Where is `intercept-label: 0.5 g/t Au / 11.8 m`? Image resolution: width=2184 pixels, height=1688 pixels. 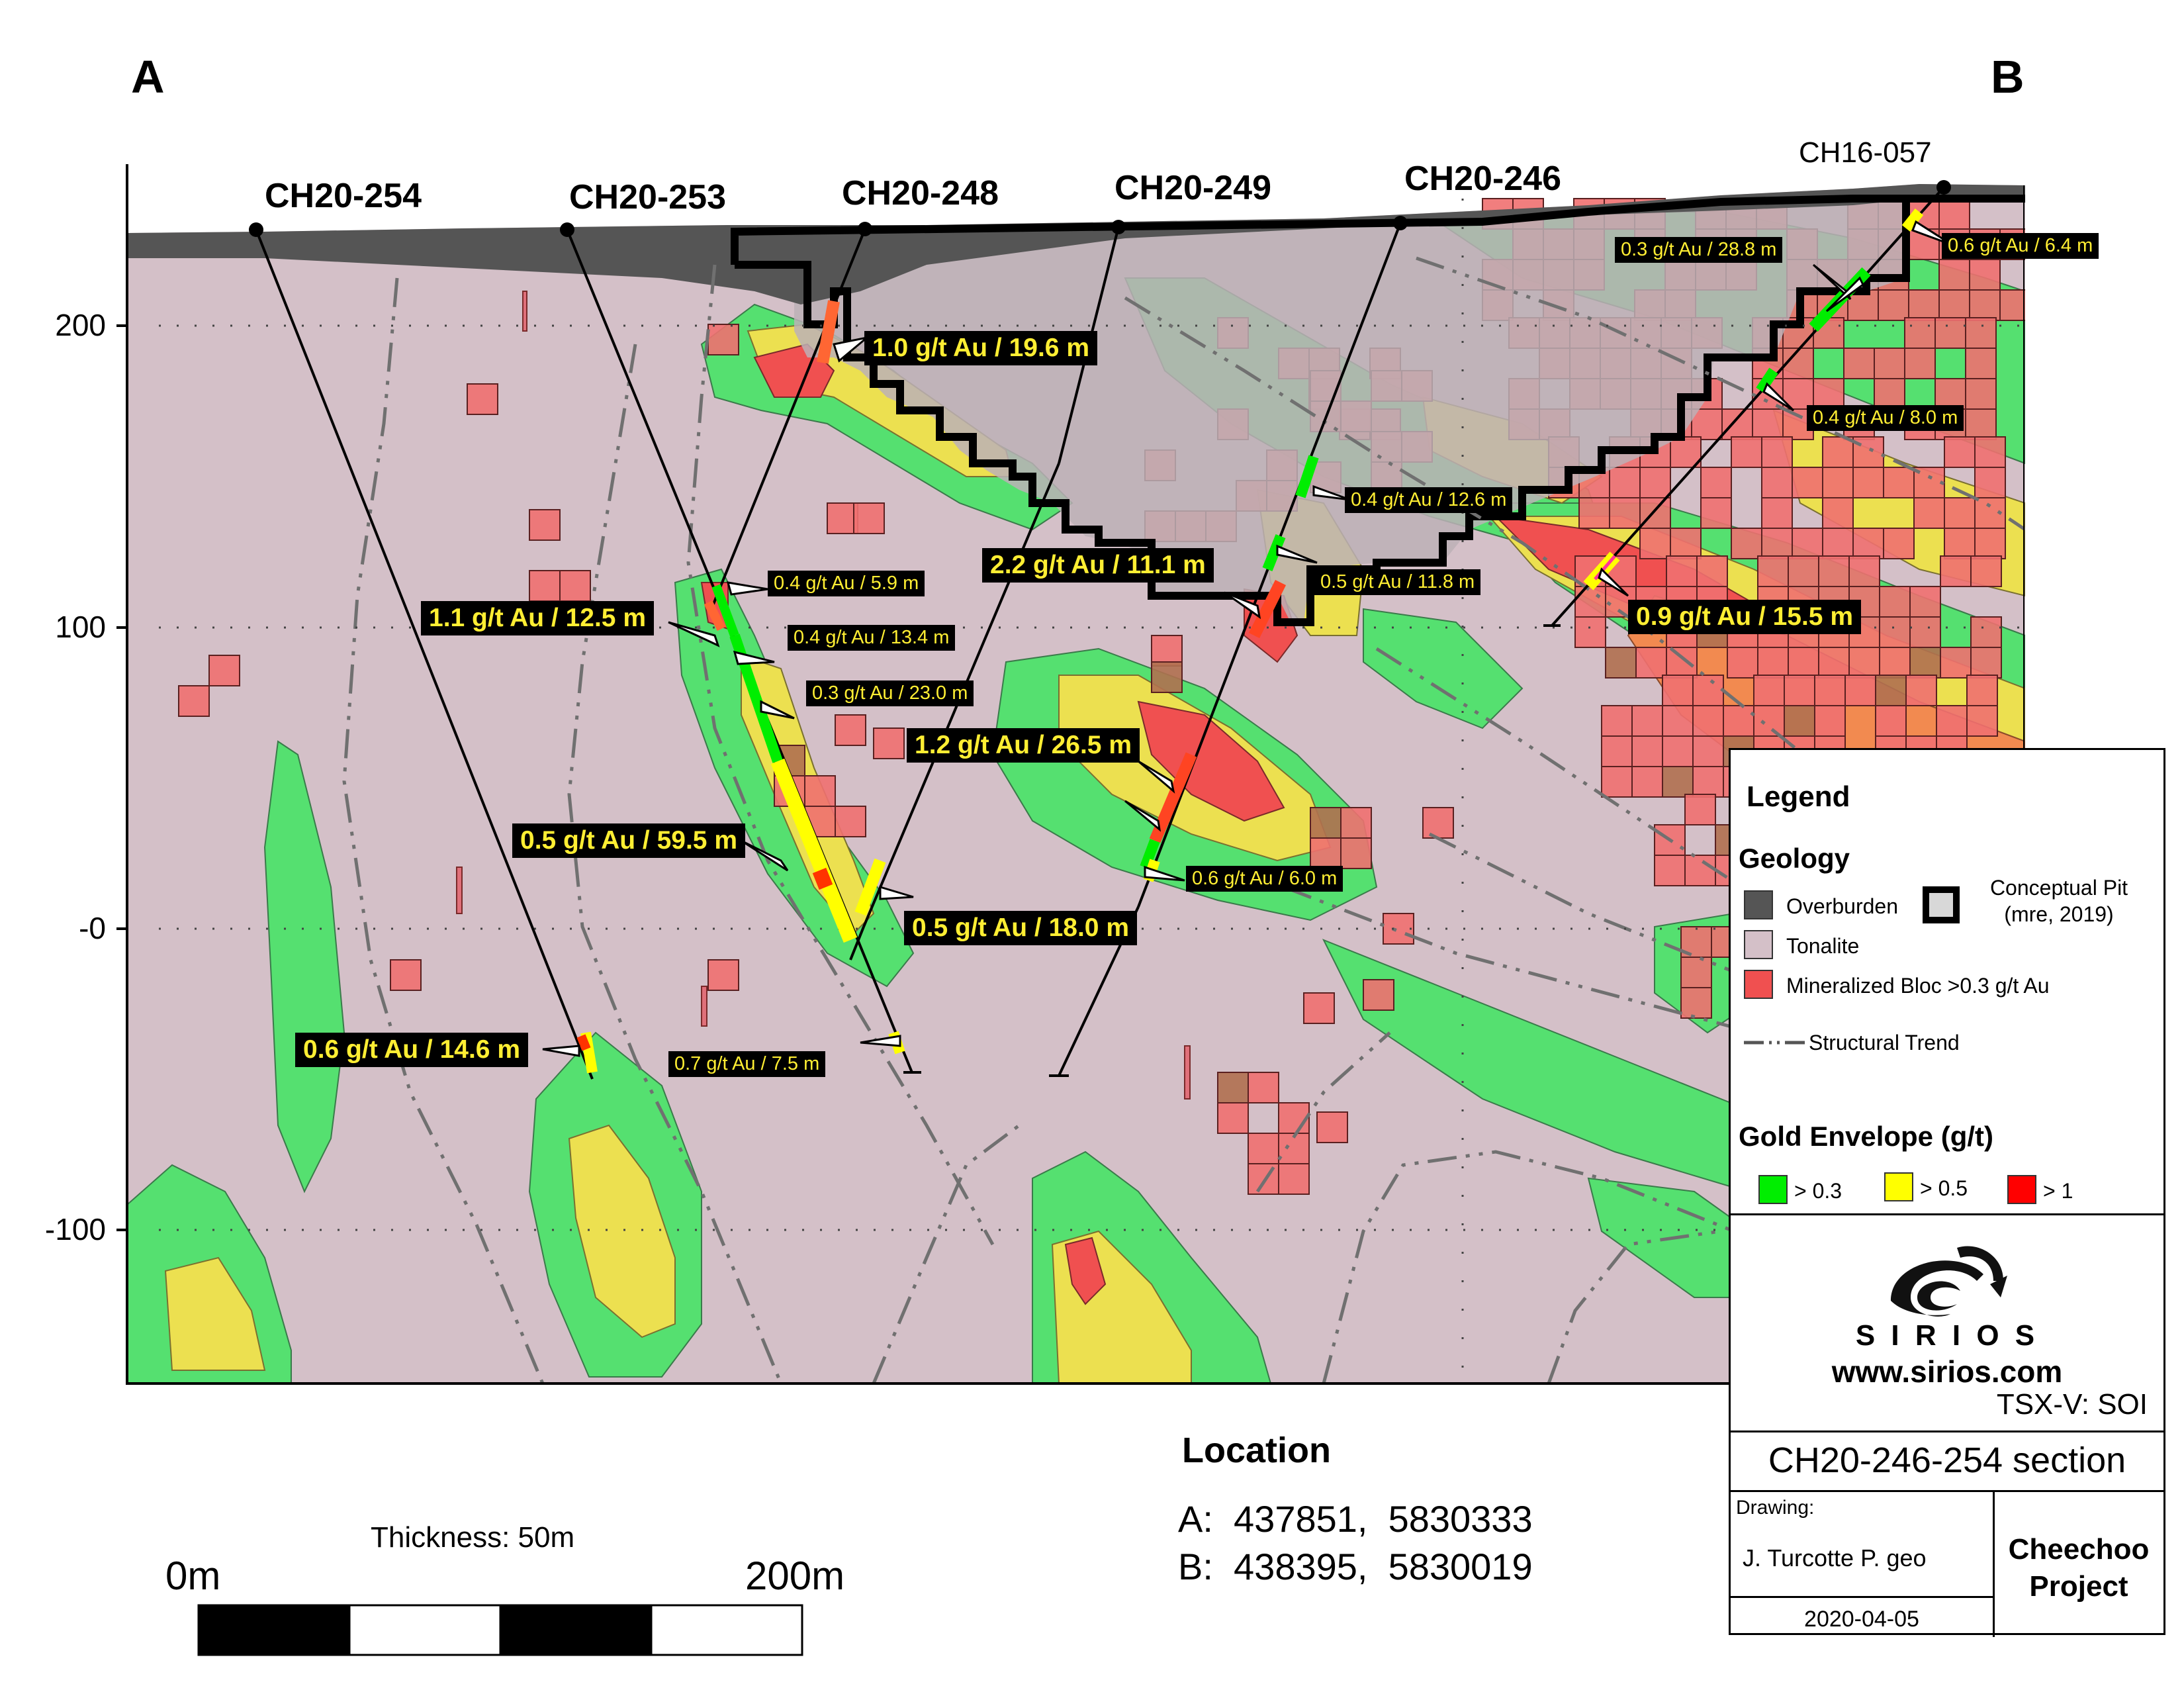 intercept-label: 0.5 g/t Au / 11.8 m is located at coordinates (1397, 582).